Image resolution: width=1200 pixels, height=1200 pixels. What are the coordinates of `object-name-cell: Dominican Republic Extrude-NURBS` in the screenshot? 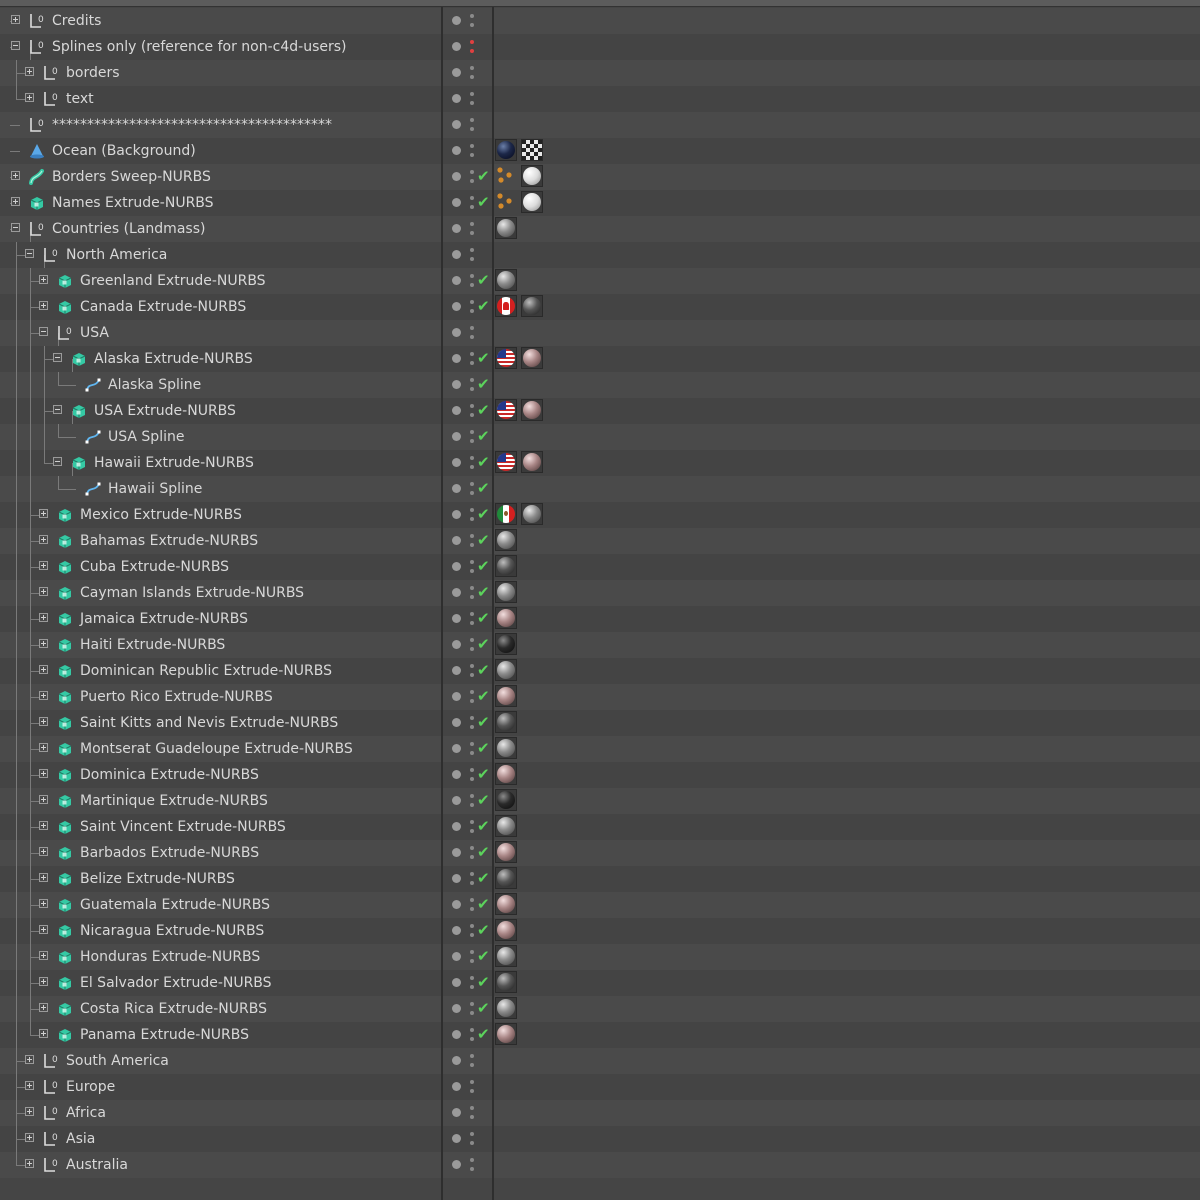 It's located at (220, 671).